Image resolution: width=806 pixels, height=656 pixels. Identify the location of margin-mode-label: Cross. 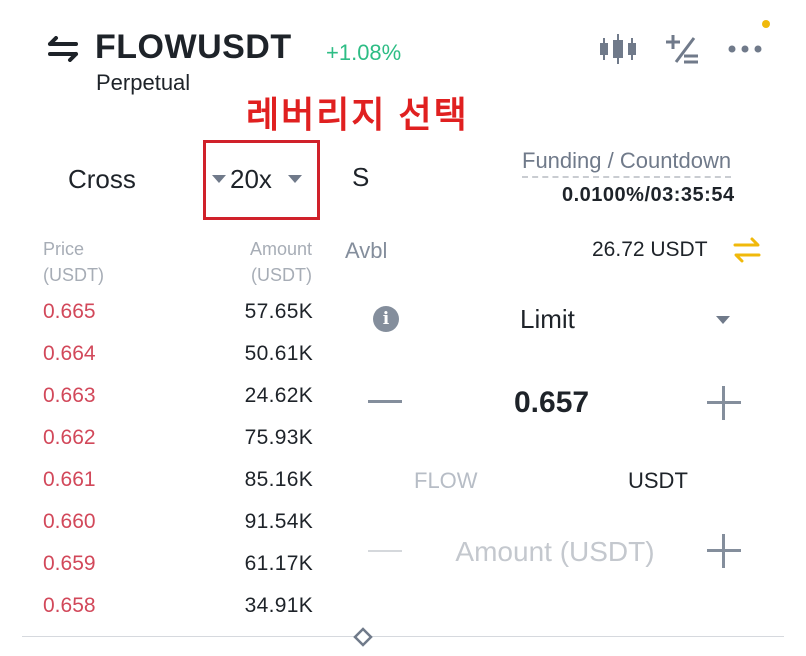
(102, 178).